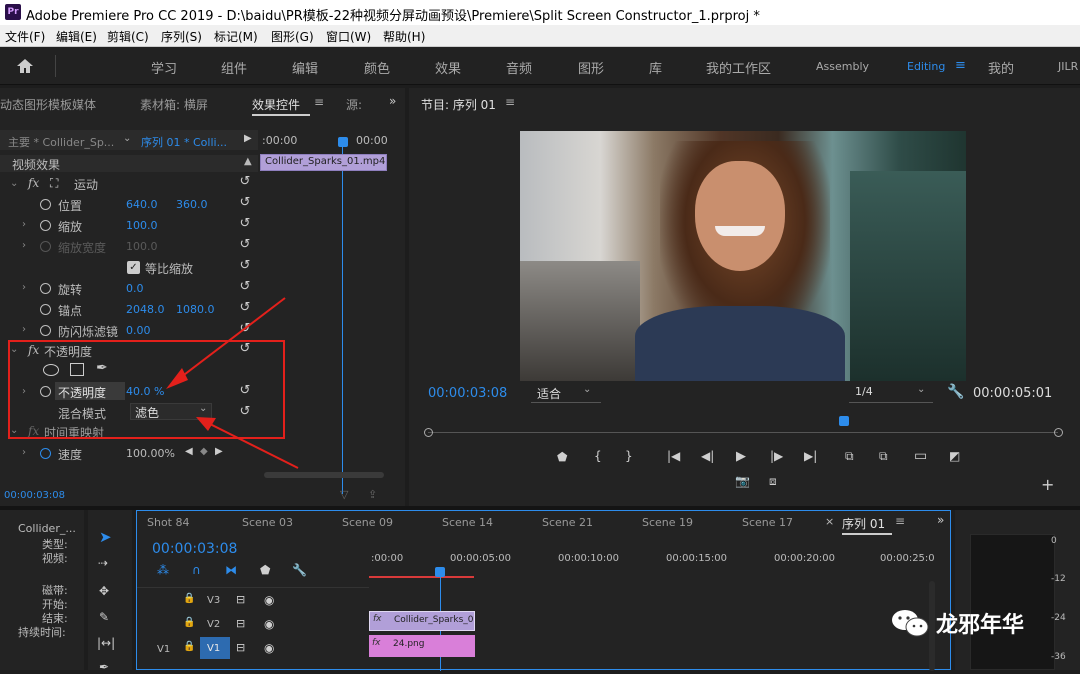 Image resolution: width=1080 pixels, height=674 pixels. Describe the element at coordinates (348, 36) in the screenshot. I see `menu-window: 窗口(W)` at that location.